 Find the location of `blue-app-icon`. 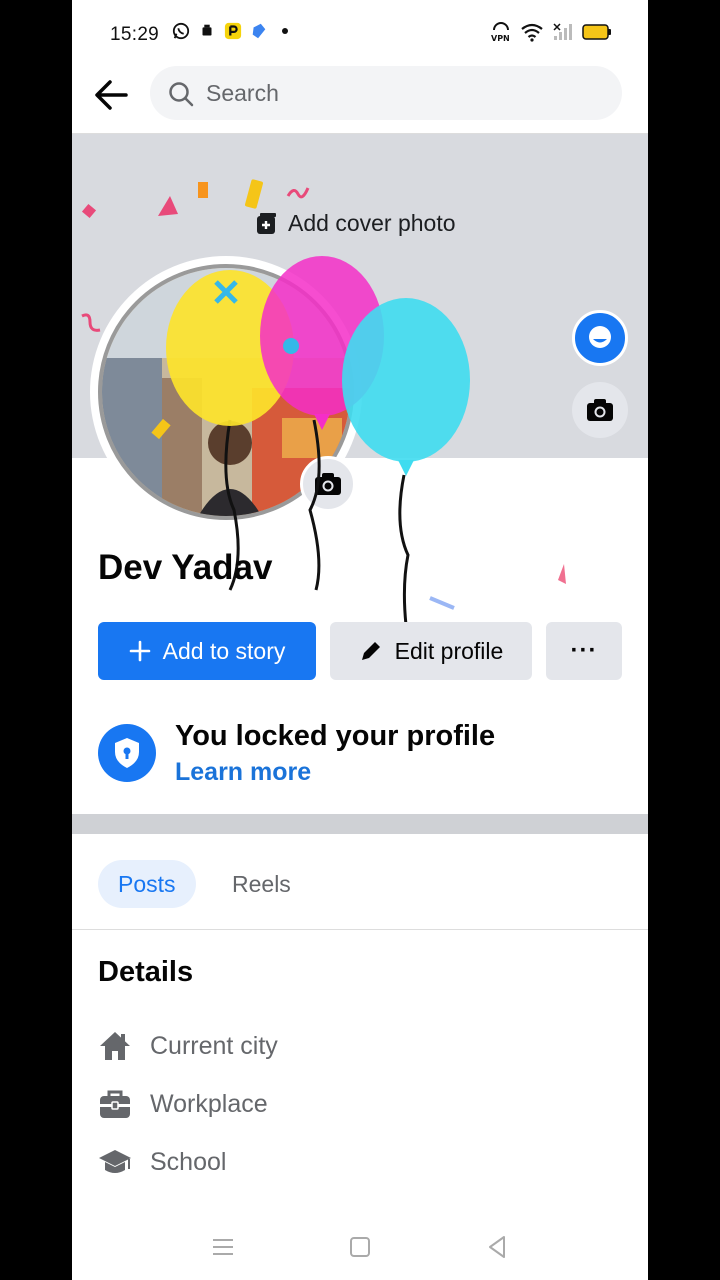

blue-app-icon is located at coordinates (259, 31).